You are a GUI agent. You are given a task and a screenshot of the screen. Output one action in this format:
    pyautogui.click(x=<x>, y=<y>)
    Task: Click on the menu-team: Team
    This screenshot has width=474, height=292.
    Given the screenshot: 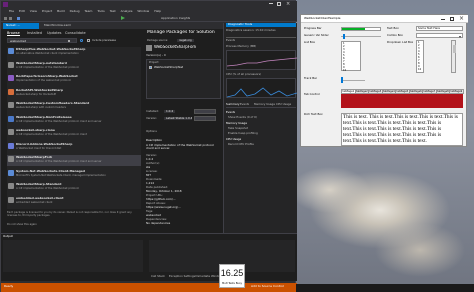 What is the action you would take?
    pyautogui.click(x=88, y=11)
    